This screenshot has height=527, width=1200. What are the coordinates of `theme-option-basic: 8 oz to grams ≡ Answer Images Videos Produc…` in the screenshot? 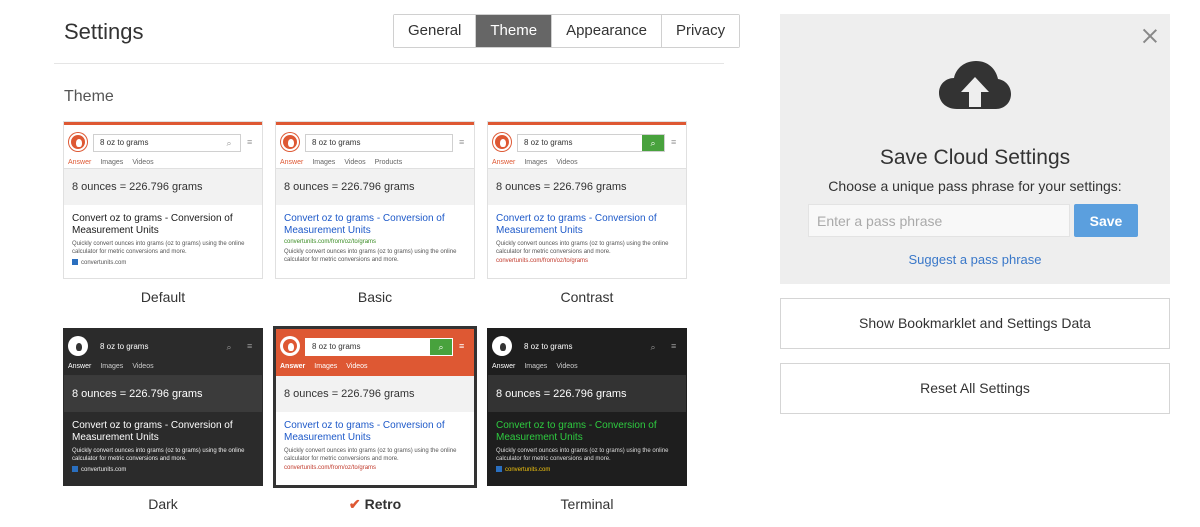 It's located at (375, 213).